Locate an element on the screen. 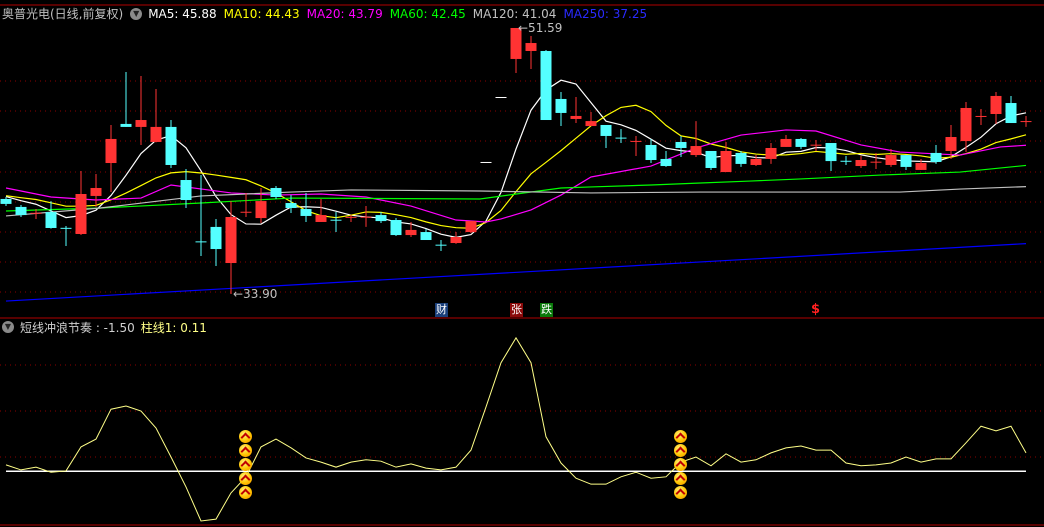  rise-event-badge: 张 is located at coordinates (516, 310).